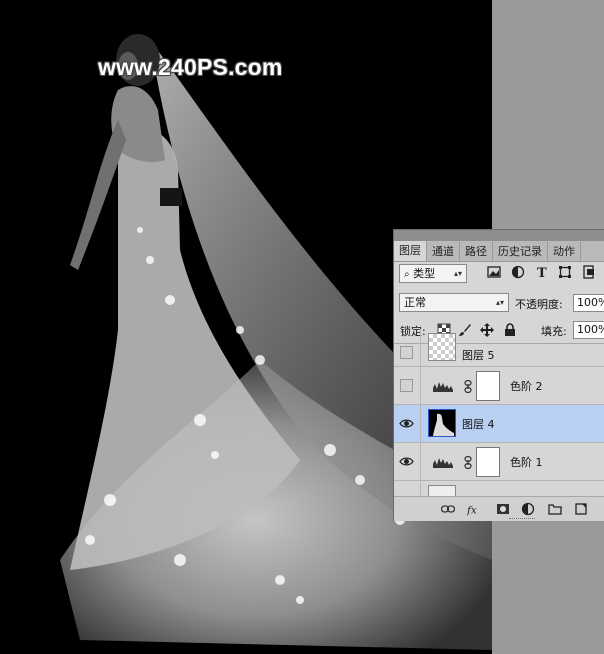  Describe the element at coordinates (581, 509) in the screenshot. I see `new-layer-icon` at that location.